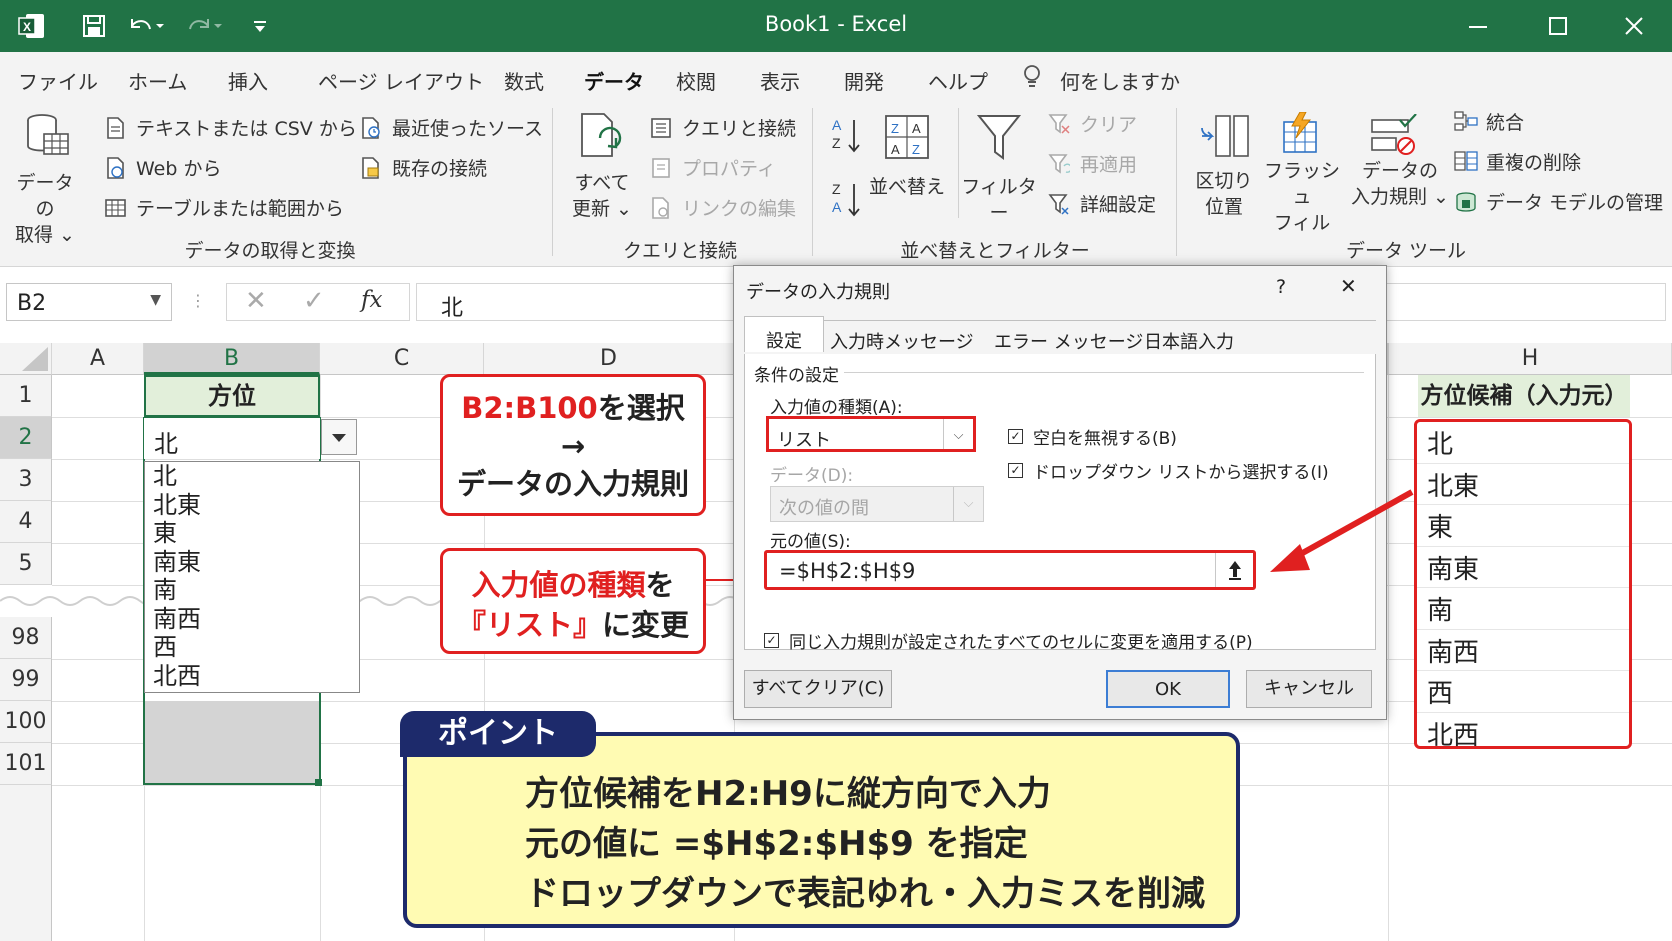  I want to click on dialog-close-button: ✕, so click(1348, 286).